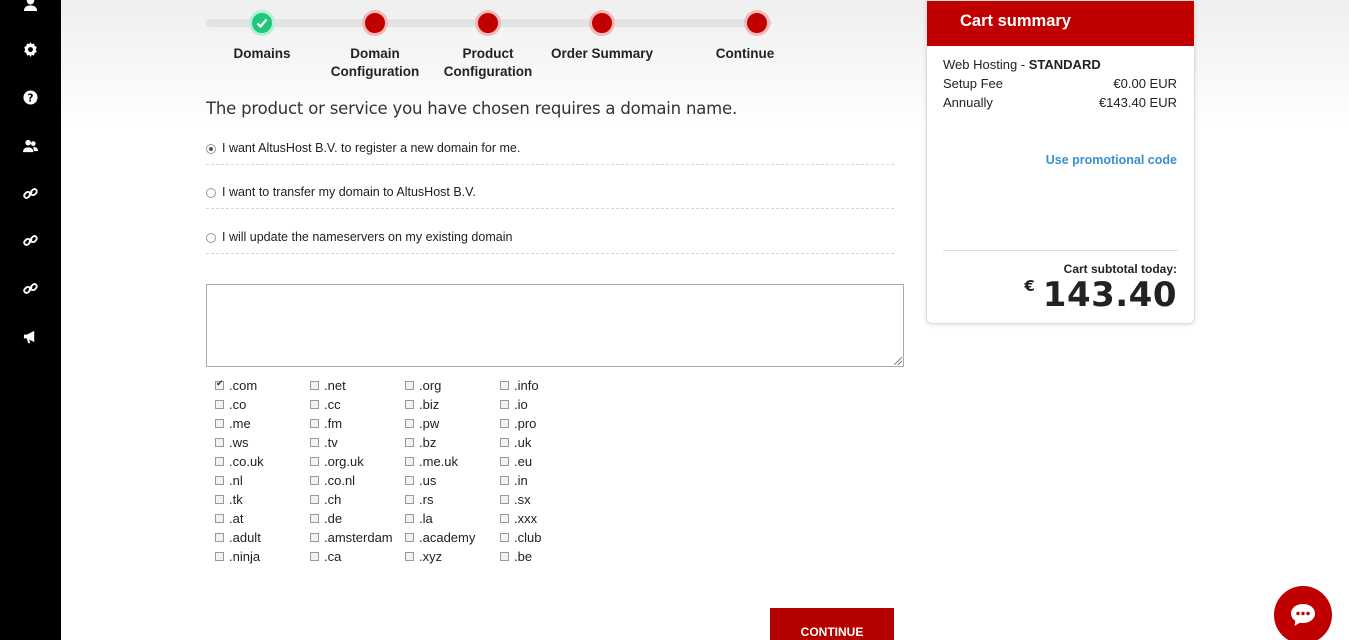 This screenshot has height=640, width=1349. What do you see at coordinates (239, 461) in the screenshot?
I see `tld-option: .co.uk` at bounding box center [239, 461].